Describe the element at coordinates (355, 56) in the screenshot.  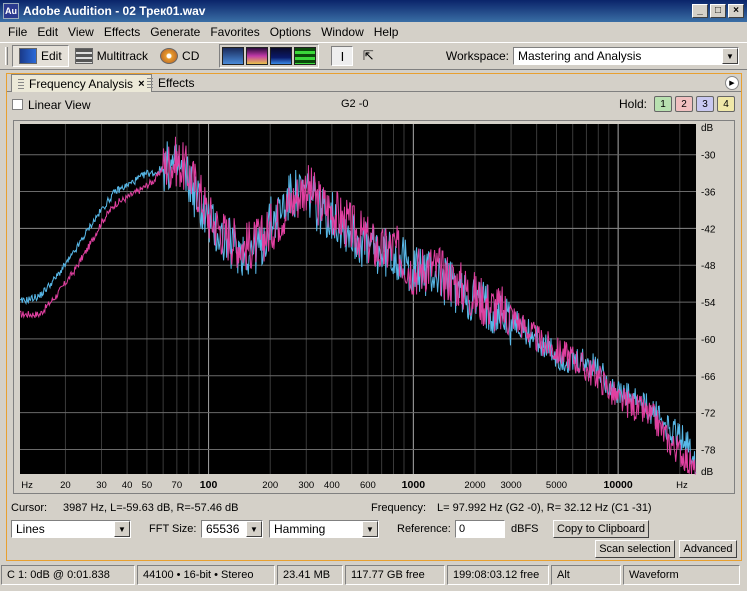
I see `tool-group: I ⇱` at that location.